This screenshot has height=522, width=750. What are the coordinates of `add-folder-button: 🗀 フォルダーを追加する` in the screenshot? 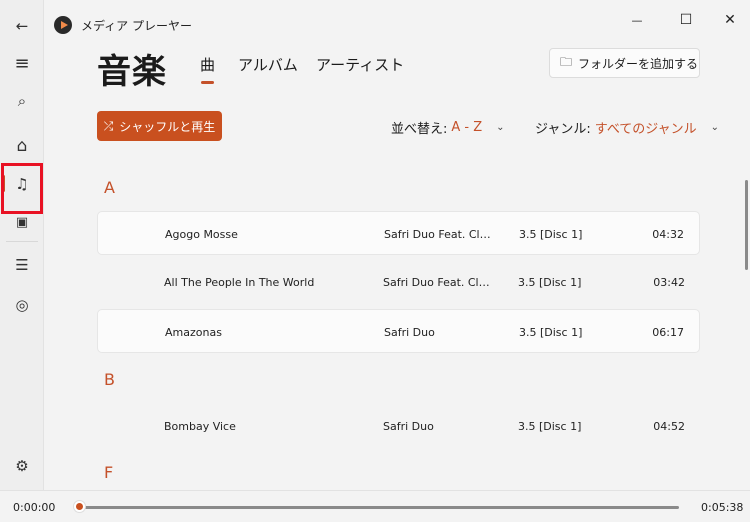 It's located at (624, 63).